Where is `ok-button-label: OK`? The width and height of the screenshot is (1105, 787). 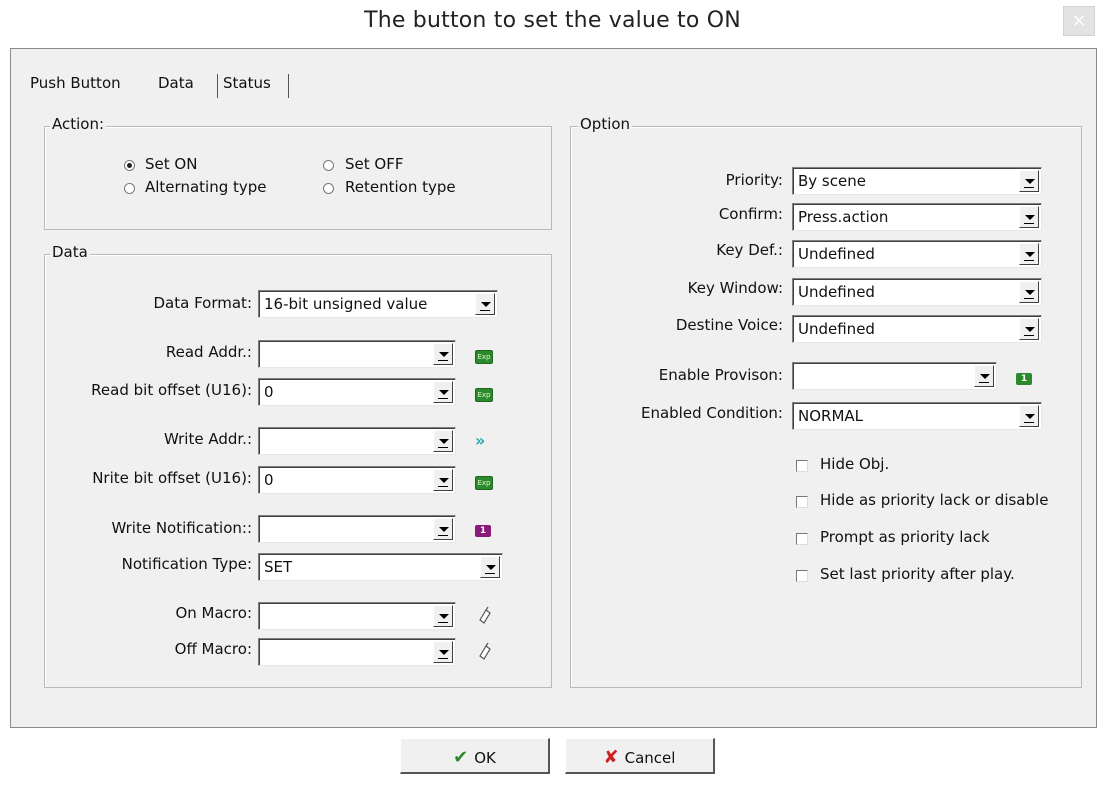 ok-button-label: OK is located at coordinates (485, 758).